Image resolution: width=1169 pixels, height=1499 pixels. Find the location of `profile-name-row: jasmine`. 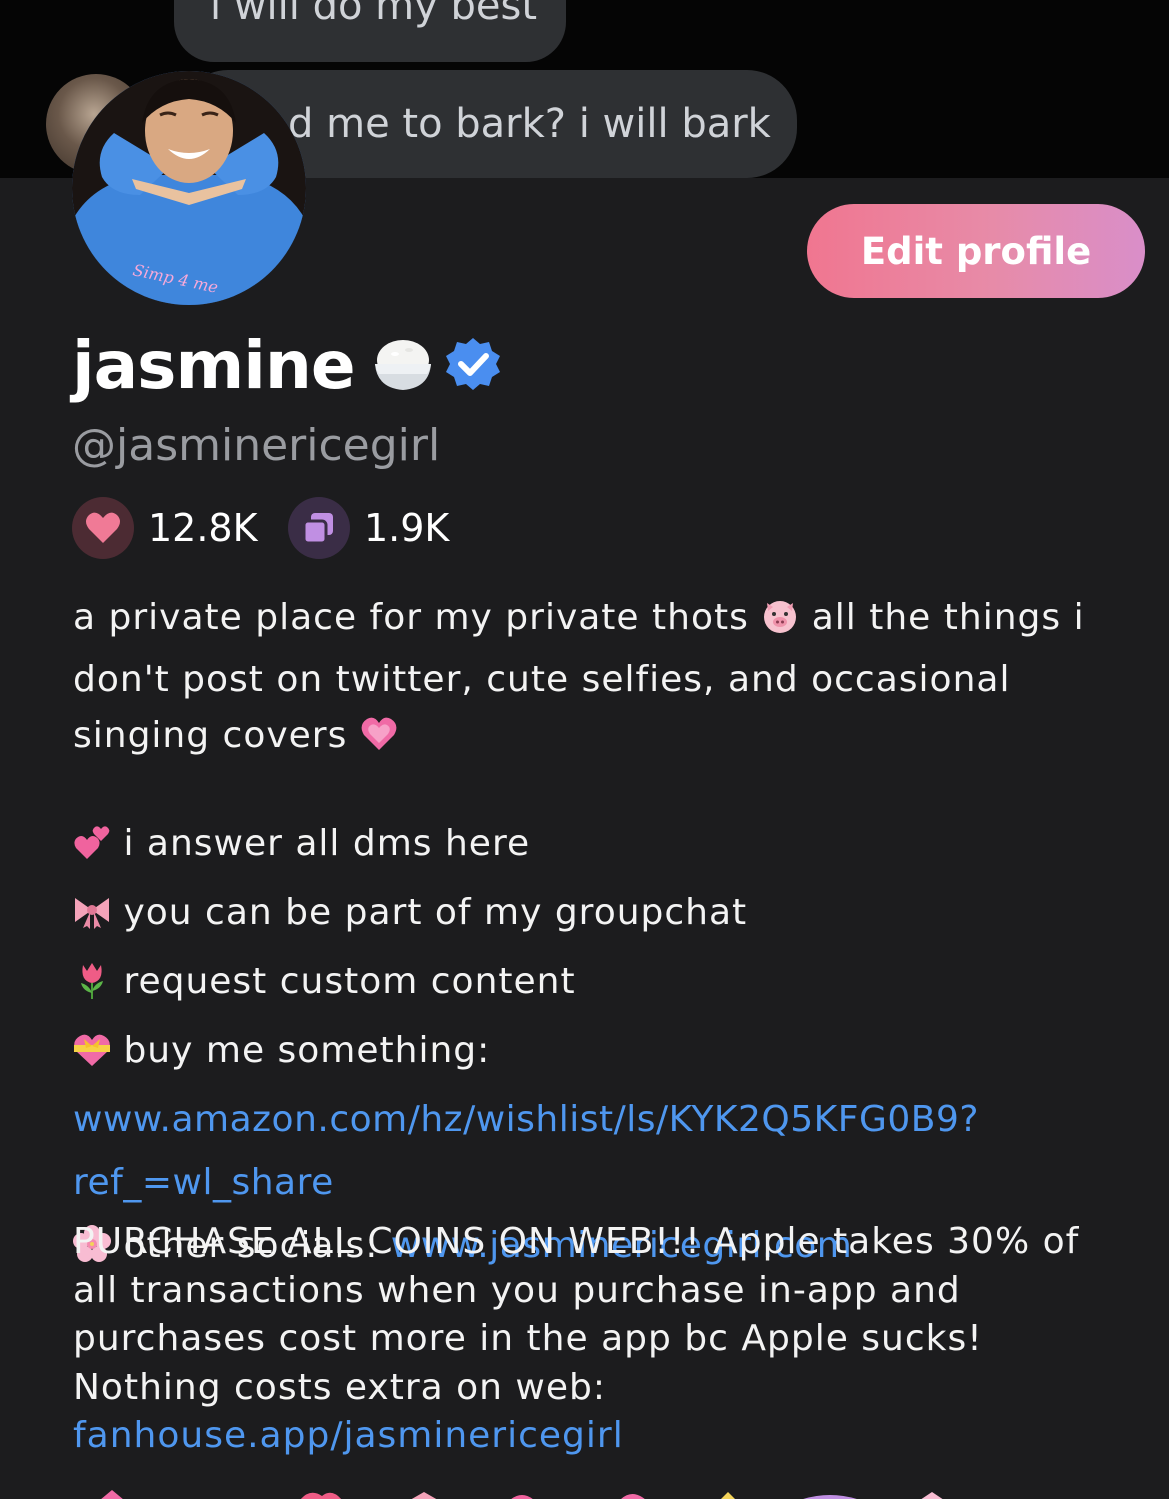

profile-name-row: jasmine is located at coordinates (286, 366).